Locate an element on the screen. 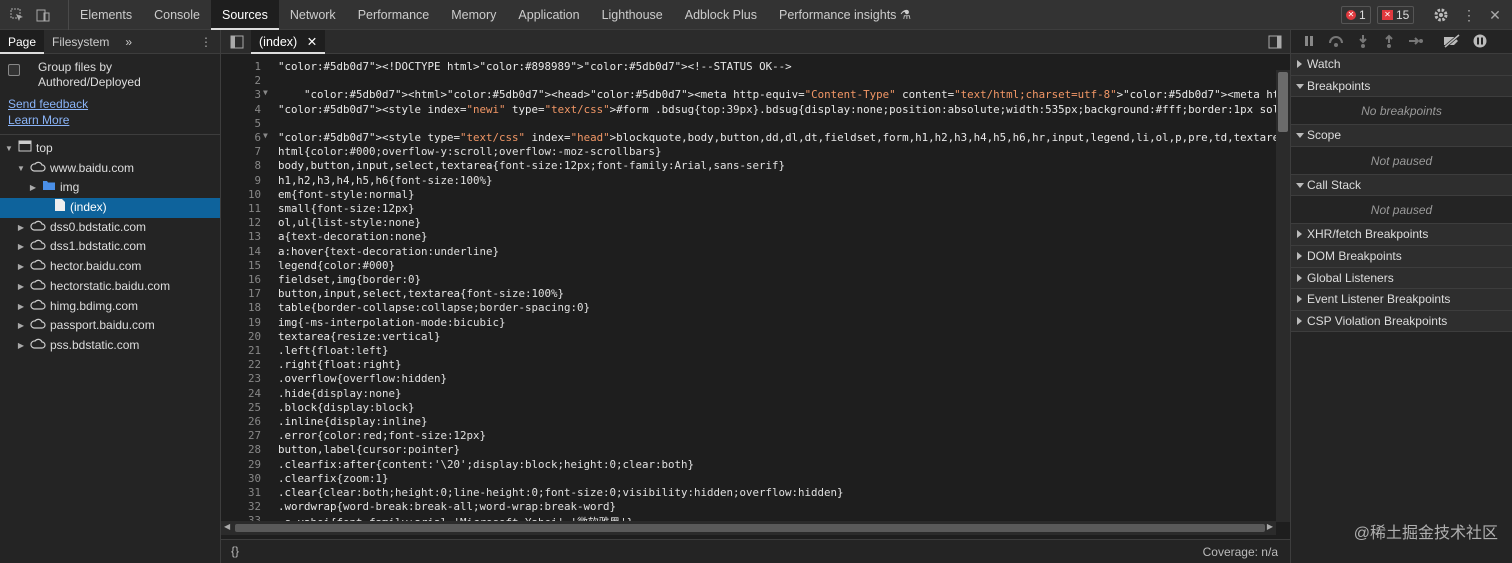 This screenshot has width=1512, height=563. step-into-icon is located at coordinates (1363, 42).